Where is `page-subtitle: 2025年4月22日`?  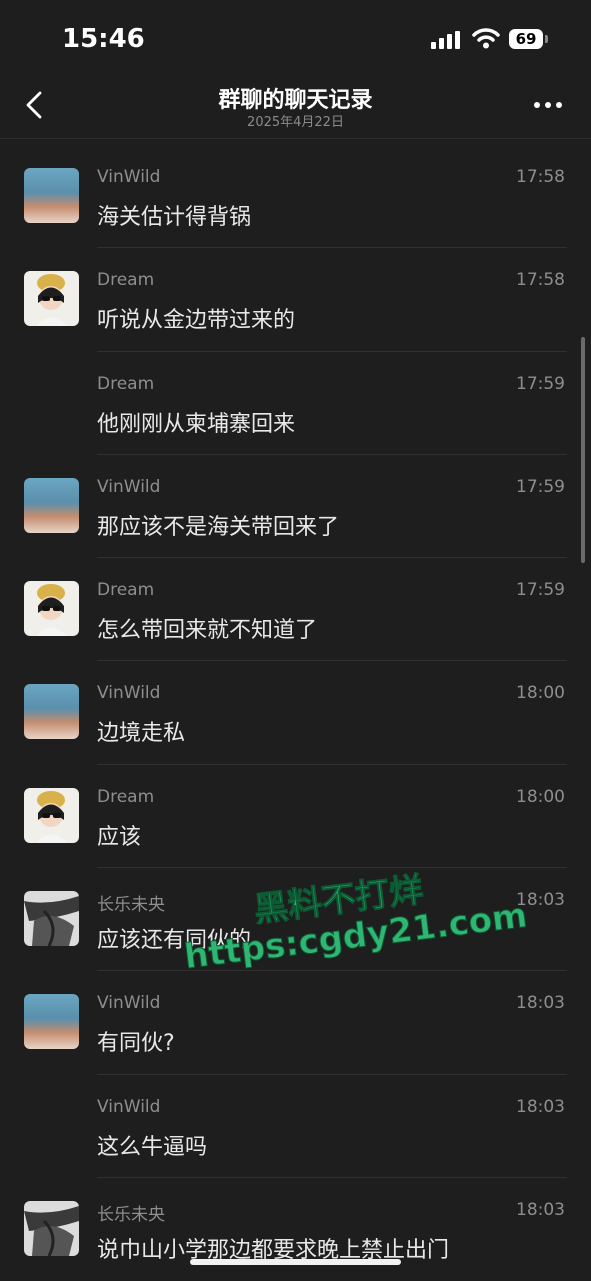
page-subtitle: 2025年4月22日 is located at coordinates (295, 122).